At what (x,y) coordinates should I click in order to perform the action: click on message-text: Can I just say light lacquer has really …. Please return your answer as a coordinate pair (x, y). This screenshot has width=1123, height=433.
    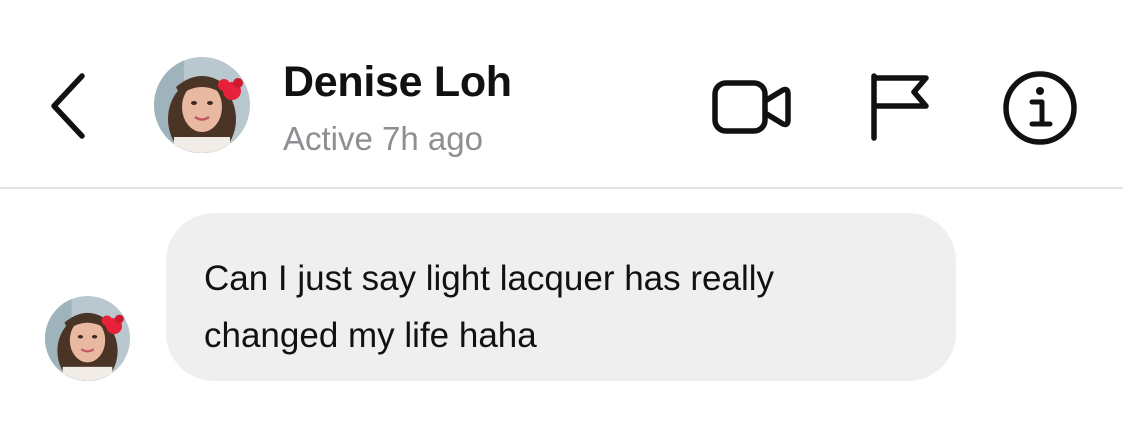
    Looking at the image, I should click on (489, 307).